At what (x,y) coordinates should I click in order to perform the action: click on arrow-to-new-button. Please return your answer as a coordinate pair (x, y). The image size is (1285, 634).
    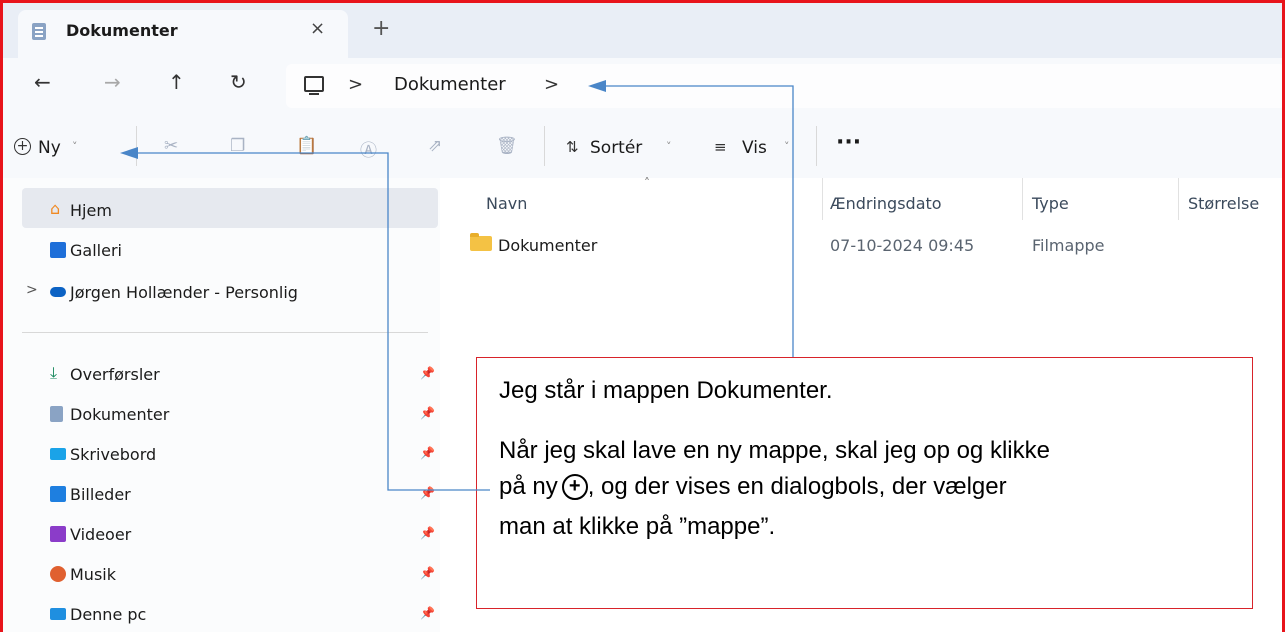
    Looking at the image, I should click on (313, 321).